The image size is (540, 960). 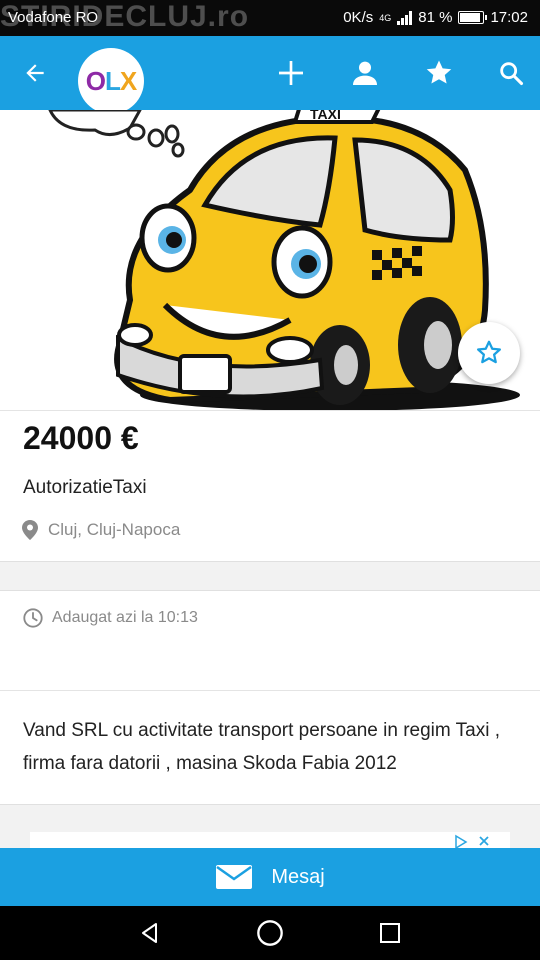 I want to click on location-pin-icon, so click(x=30, y=530).